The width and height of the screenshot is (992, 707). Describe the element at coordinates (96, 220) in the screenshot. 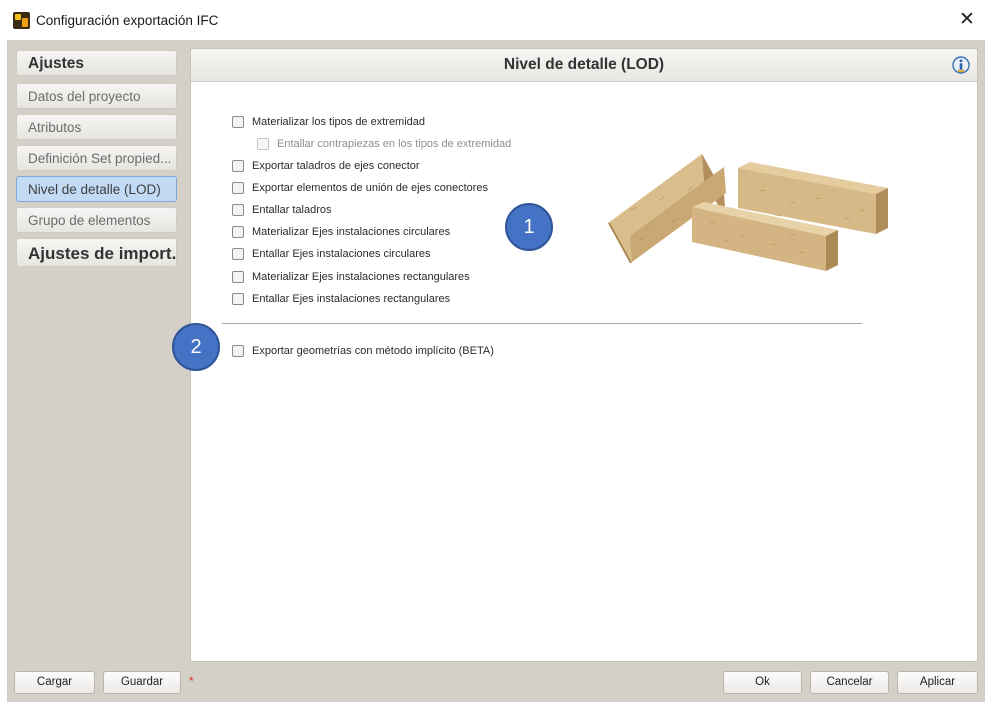

I see `sidebar-item-grupo-elementos: Grupo de elementos` at that location.